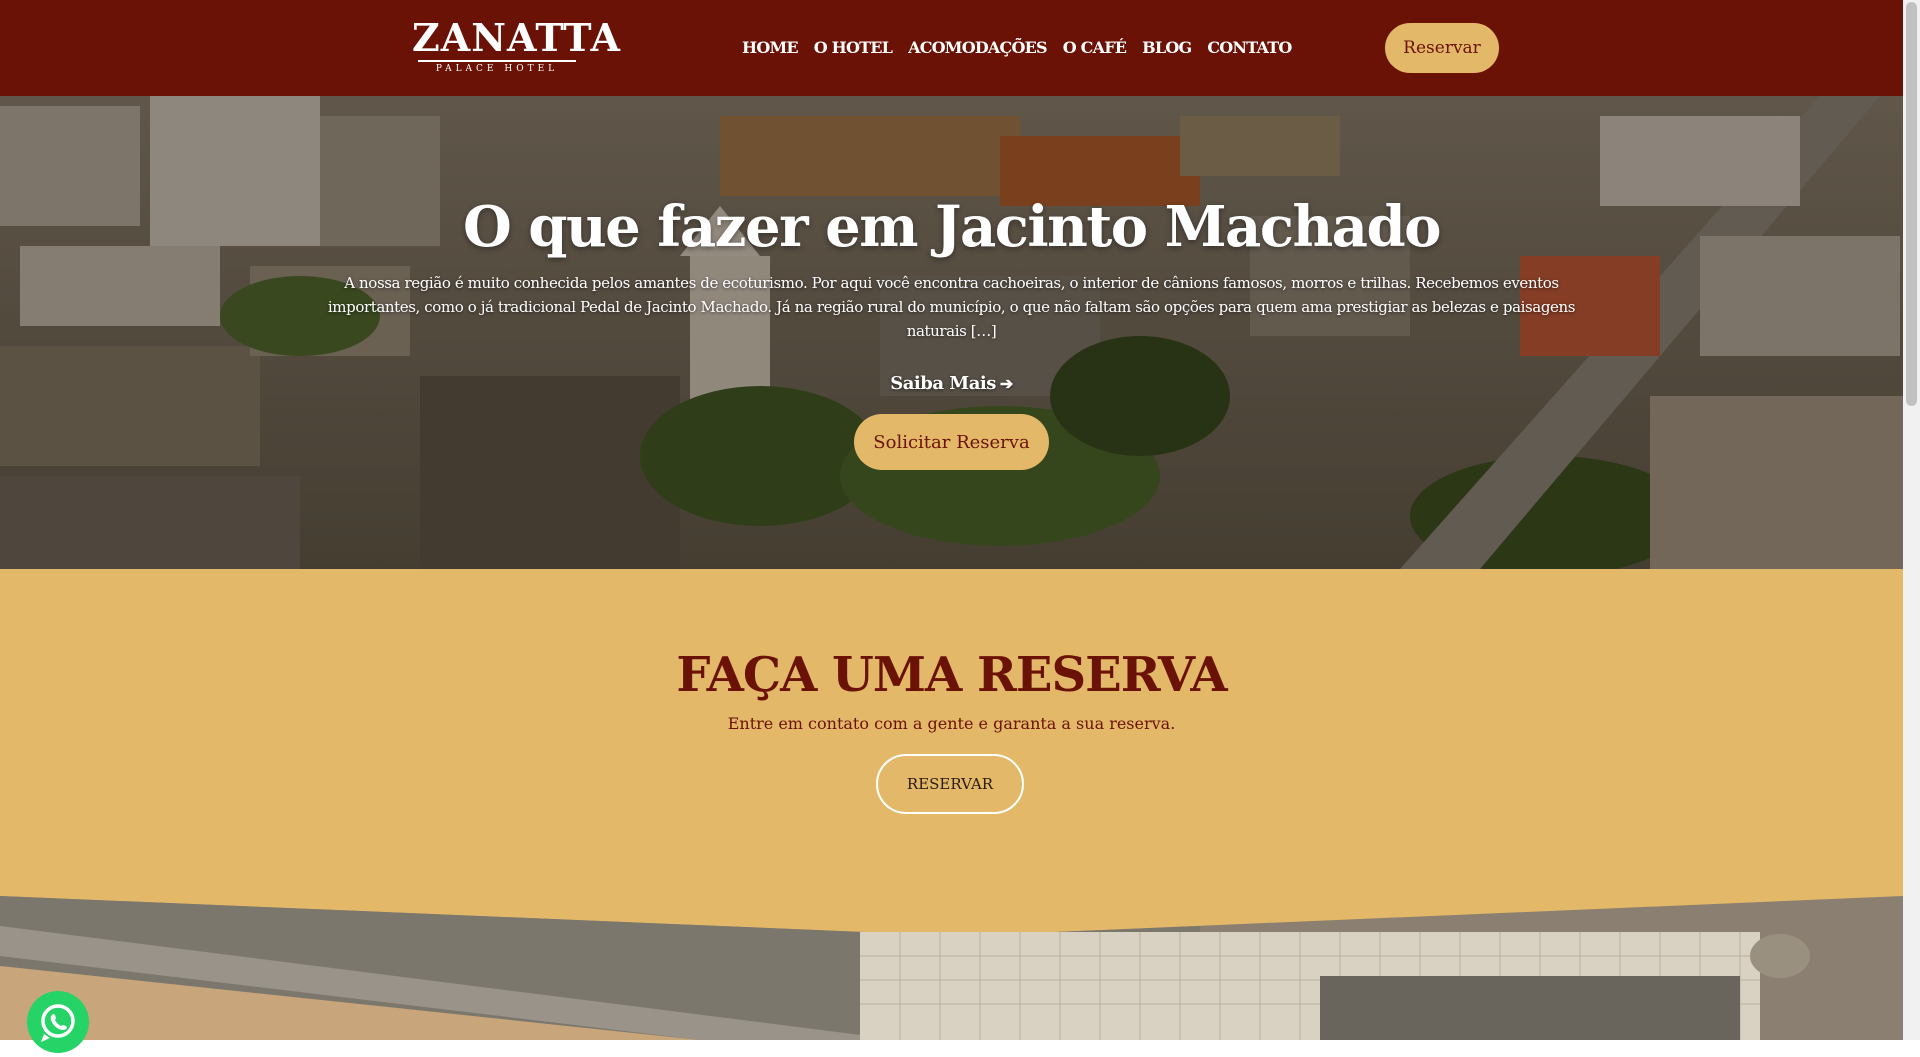  Describe the element at coordinates (497, 69) in the screenshot. I see `logo-tagline: PALACE HOTEL` at that location.